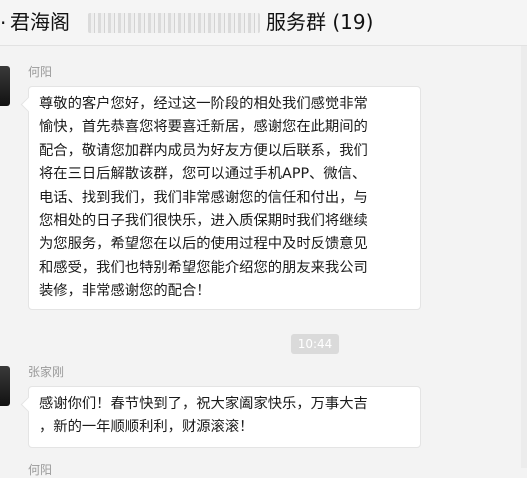 The width and height of the screenshot is (527, 478). Describe the element at coordinates (320, 22) in the screenshot. I see `group-title-suffix: 服务群 (19)` at that location.